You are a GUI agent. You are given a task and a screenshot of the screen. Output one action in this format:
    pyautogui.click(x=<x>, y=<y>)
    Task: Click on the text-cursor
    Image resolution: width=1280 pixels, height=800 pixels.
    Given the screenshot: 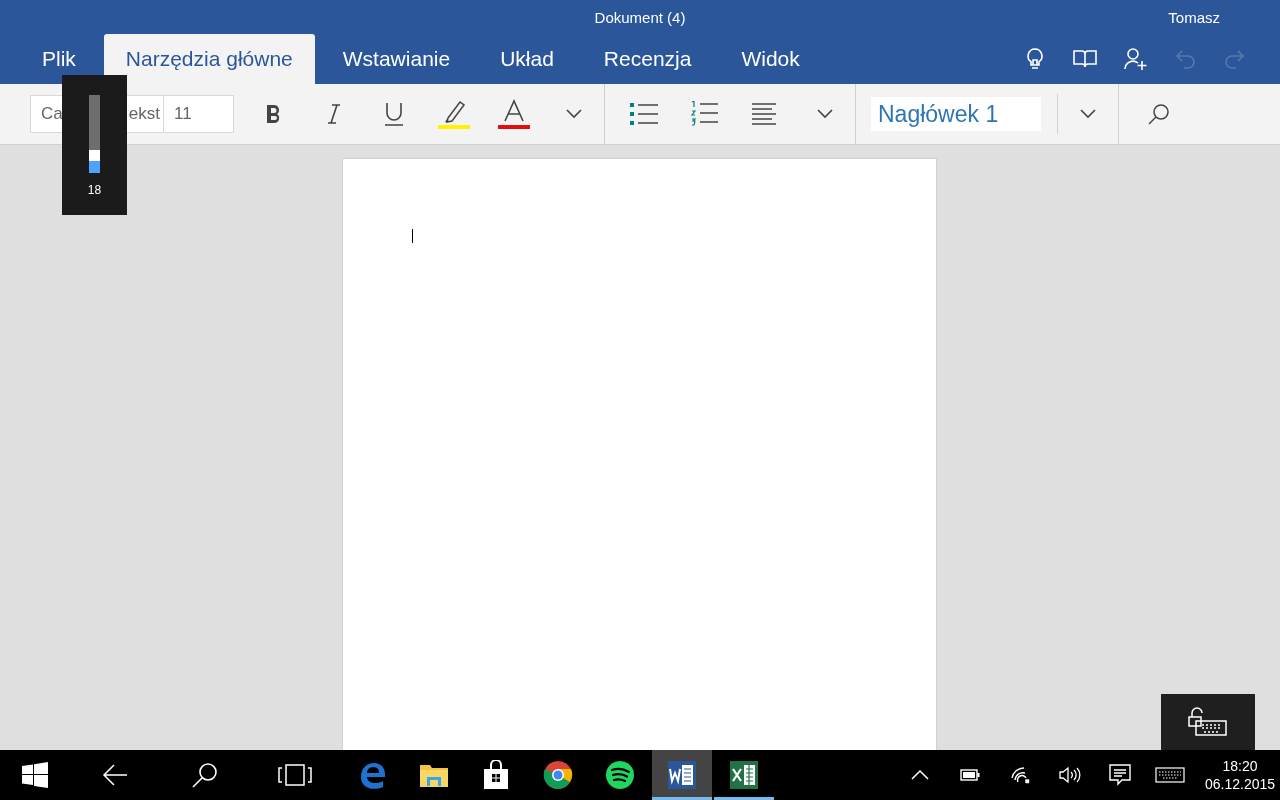 What is the action you would take?
    pyautogui.click(x=412, y=236)
    